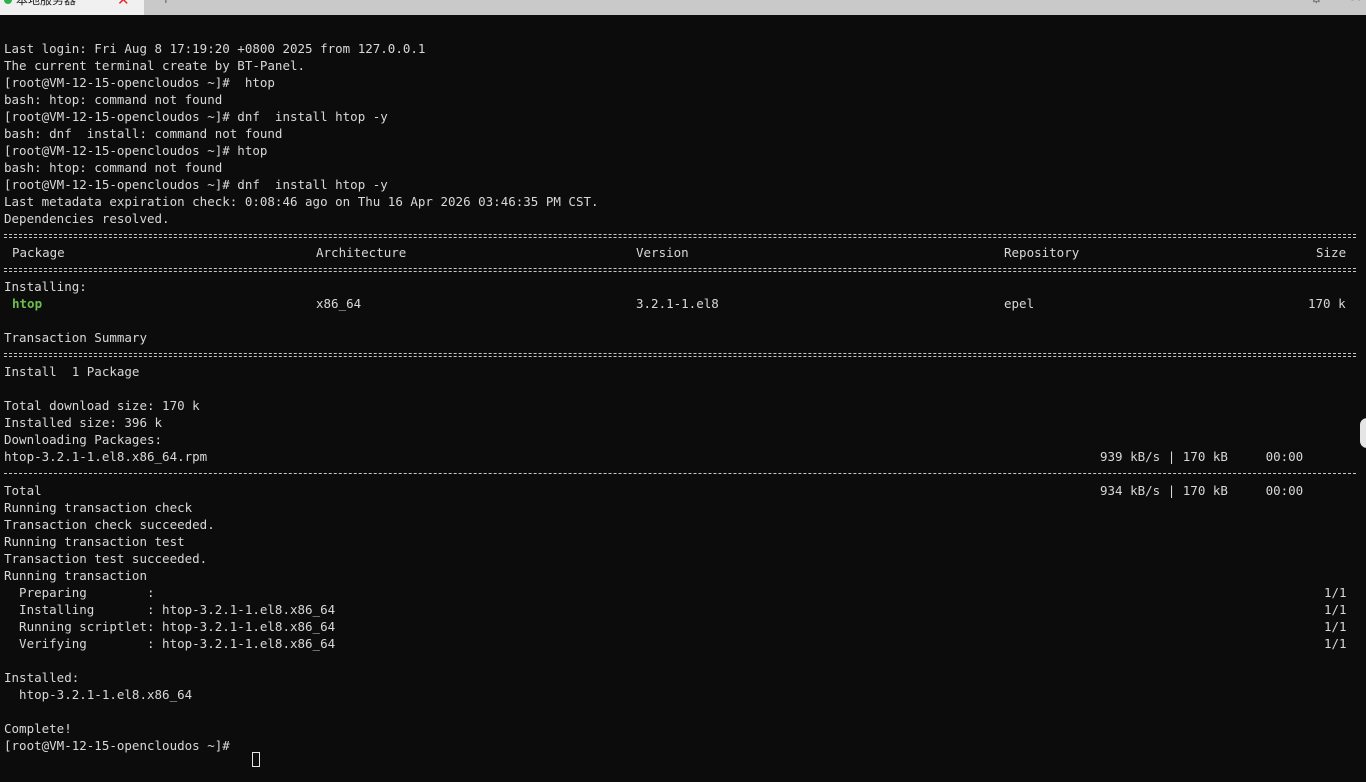 This screenshot has width=1366, height=782. What do you see at coordinates (75, 575) in the screenshot?
I see `transaction-line: Running transaction` at bounding box center [75, 575].